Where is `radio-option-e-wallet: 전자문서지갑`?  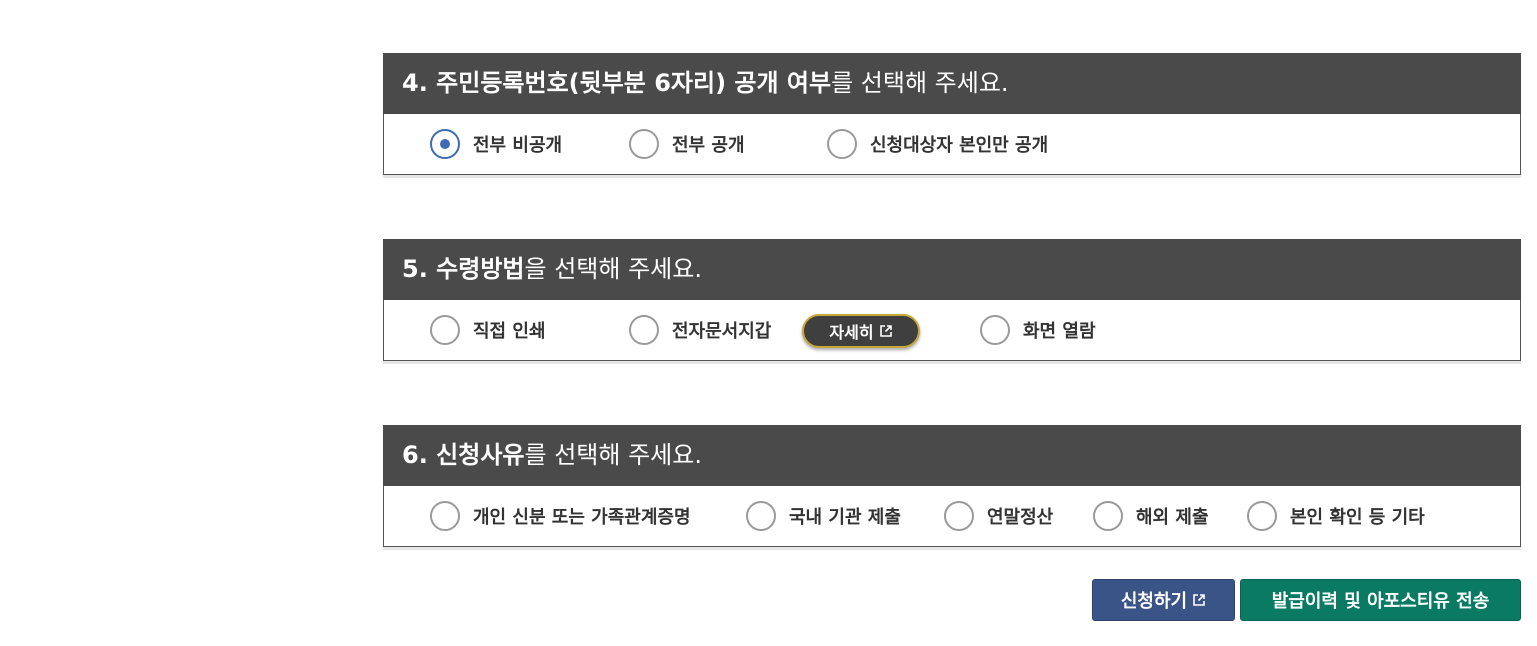
radio-option-e-wallet: 전자문서지갑 is located at coordinates (700, 330).